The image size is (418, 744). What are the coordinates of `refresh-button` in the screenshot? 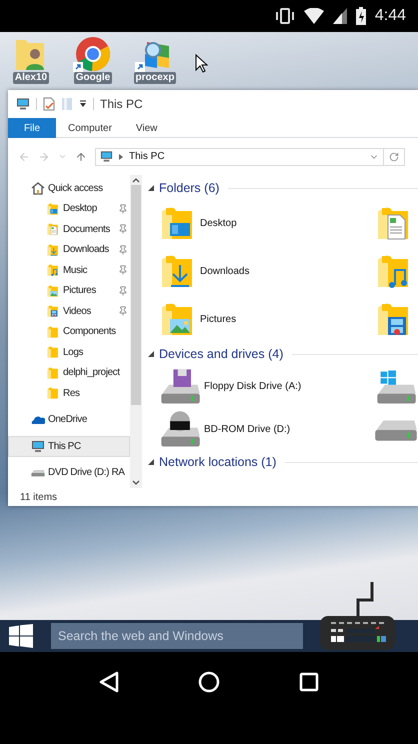 It's located at (394, 157).